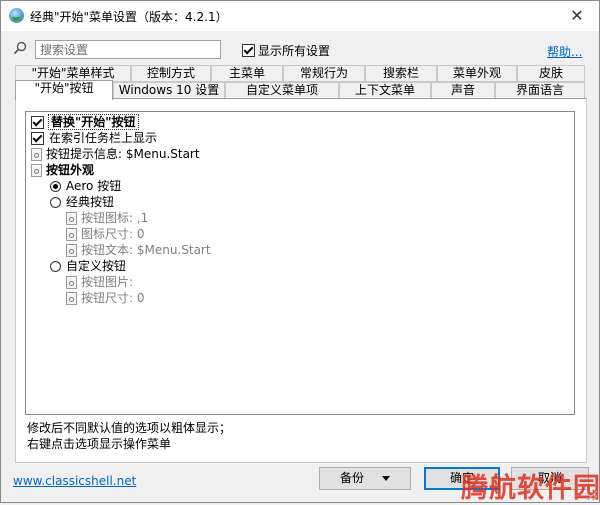 The height and width of the screenshot is (505, 600). Describe the element at coordinates (300, 16) in the screenshot. I see `title-bar: 经典"开始"菜单设置（版本：4.2.1） ✕` at that location.